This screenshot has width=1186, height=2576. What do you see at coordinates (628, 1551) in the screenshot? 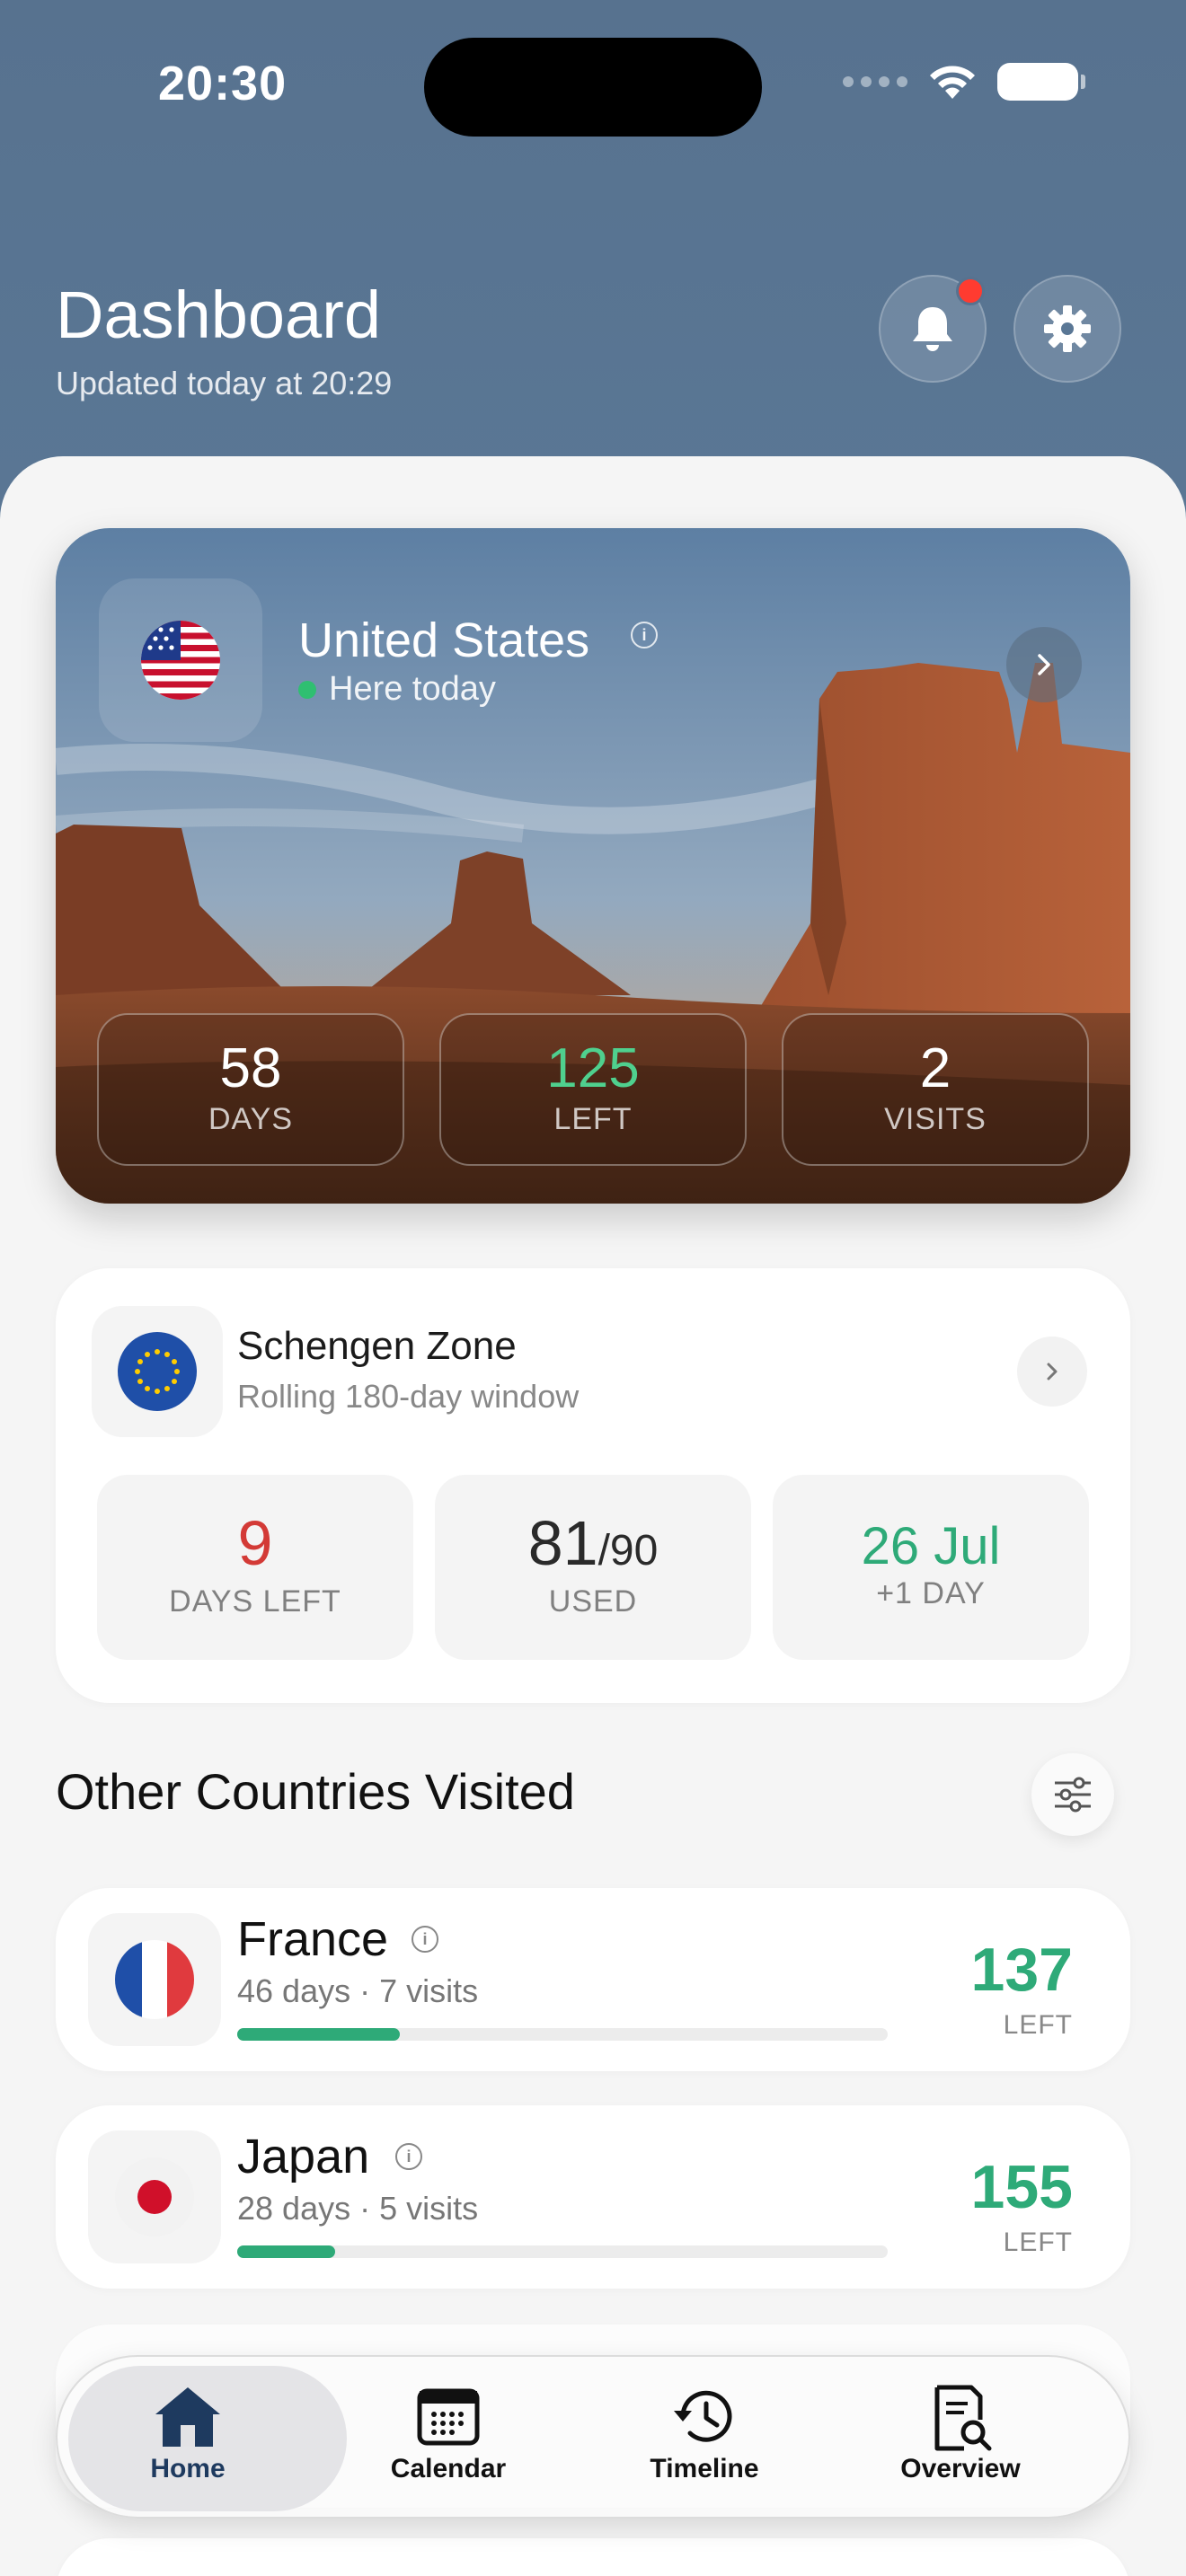
I see `used-total: /90` at bounding box center [628, 1551].